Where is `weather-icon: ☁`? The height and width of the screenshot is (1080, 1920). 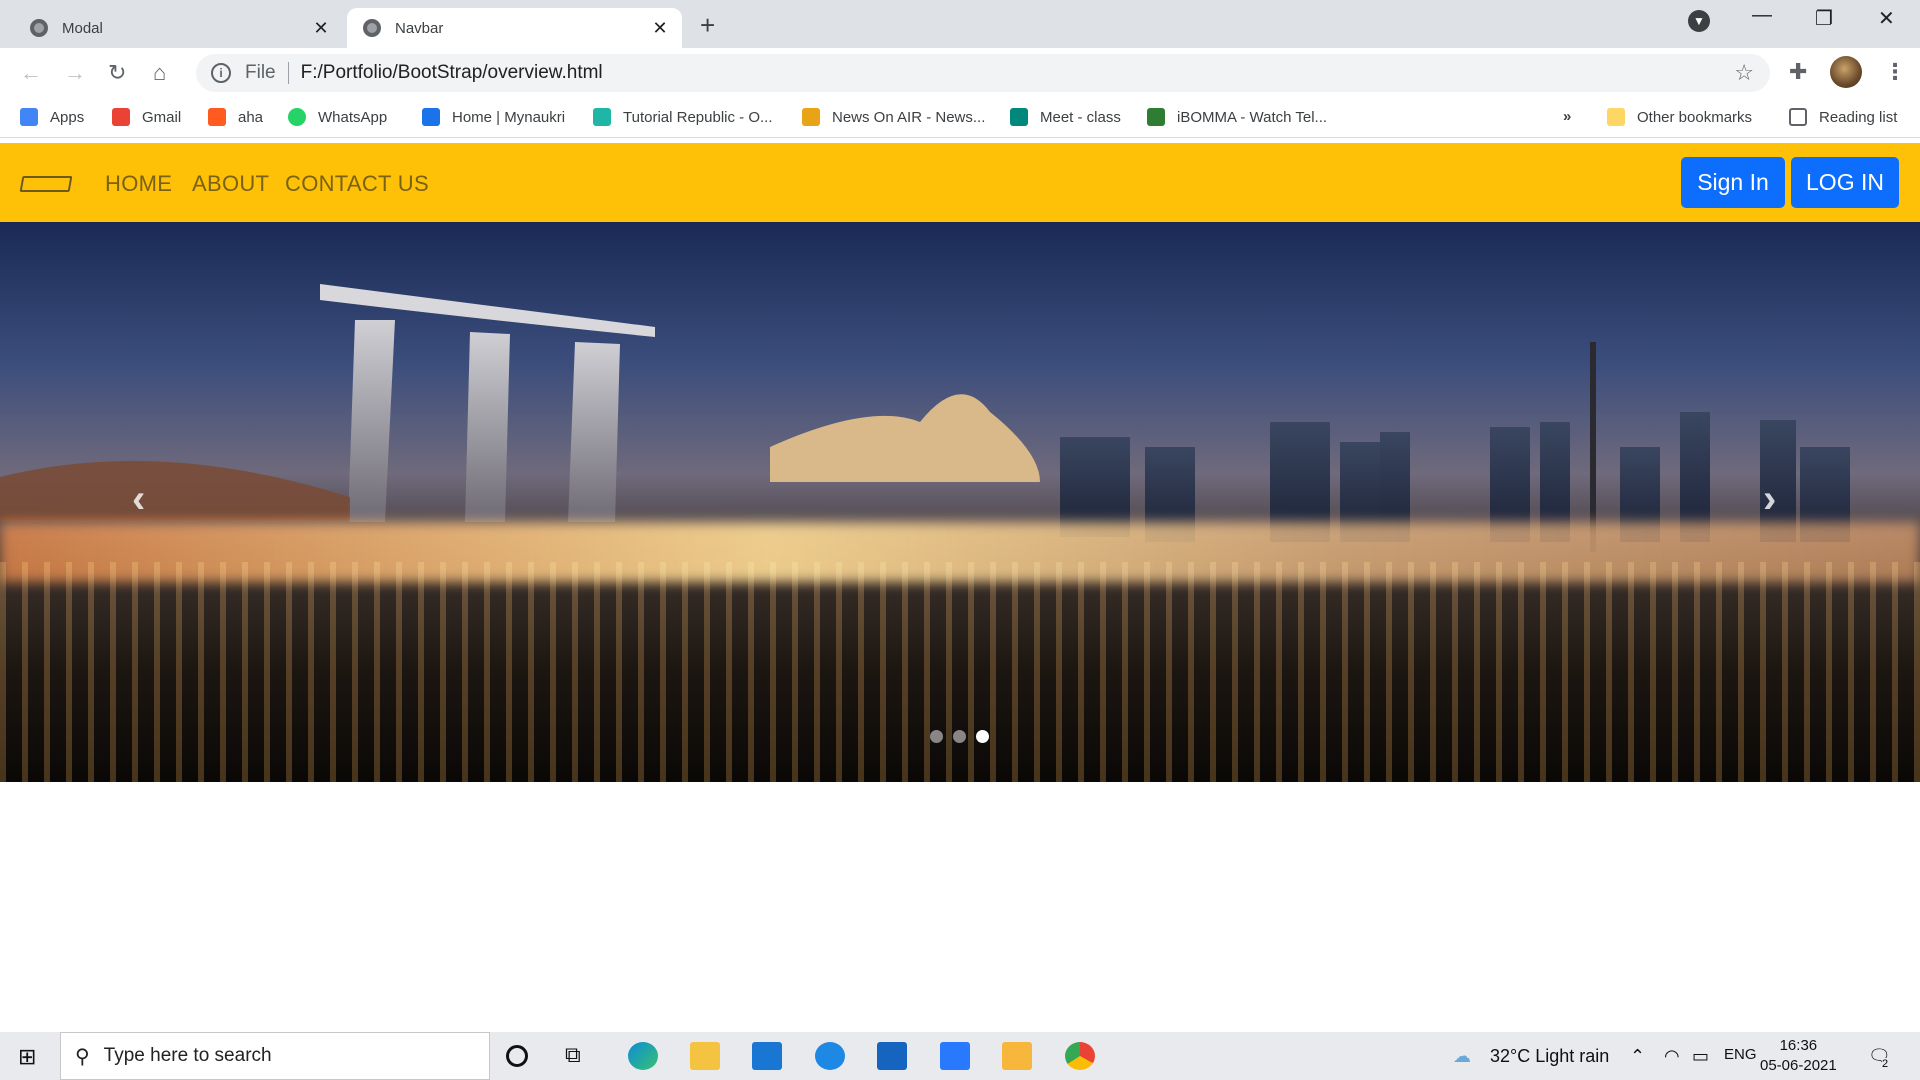
weather-icon: ☁ is located at coordinates (1462, 1056).